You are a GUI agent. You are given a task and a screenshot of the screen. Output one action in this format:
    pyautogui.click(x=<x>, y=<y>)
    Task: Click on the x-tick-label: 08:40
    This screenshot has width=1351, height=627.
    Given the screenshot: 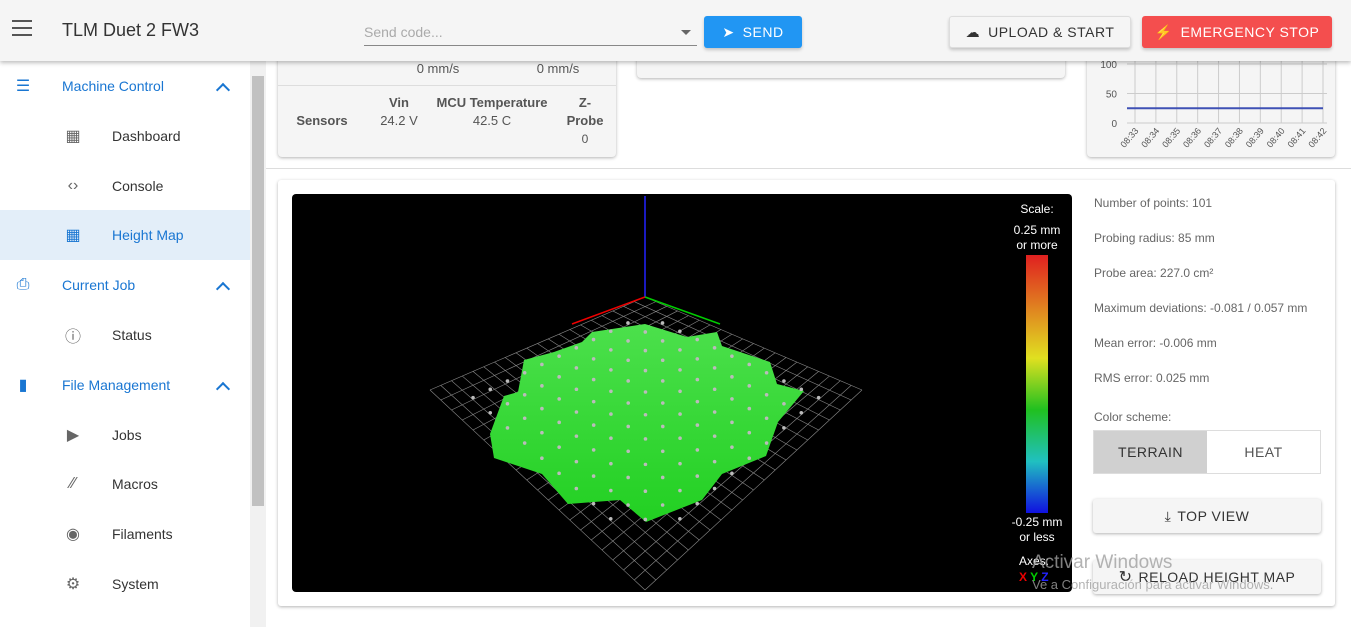 What is the action you would take?
    pyautogui.click(x=1276, y=138)
    